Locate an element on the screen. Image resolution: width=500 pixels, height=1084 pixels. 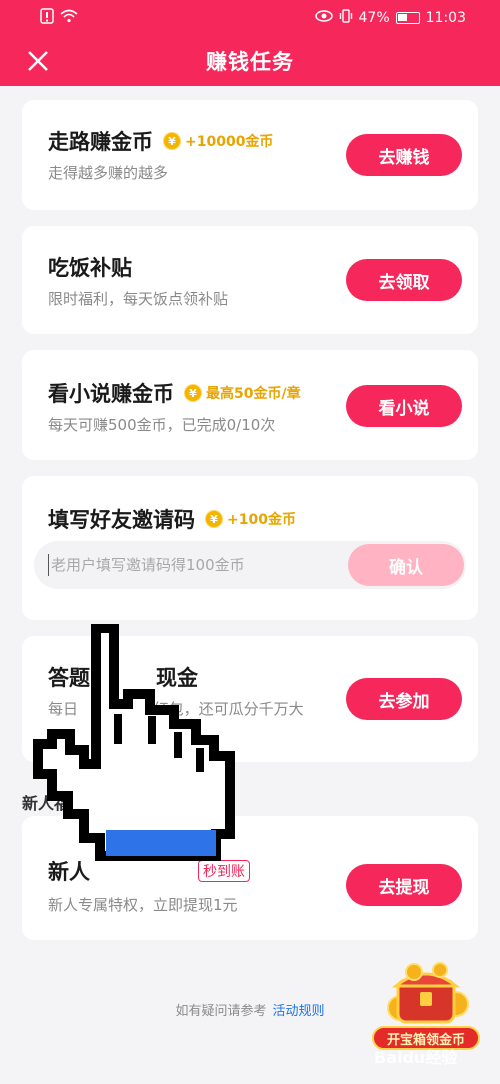
reward-text: +10000金币 is located at coordinates (229, 142).